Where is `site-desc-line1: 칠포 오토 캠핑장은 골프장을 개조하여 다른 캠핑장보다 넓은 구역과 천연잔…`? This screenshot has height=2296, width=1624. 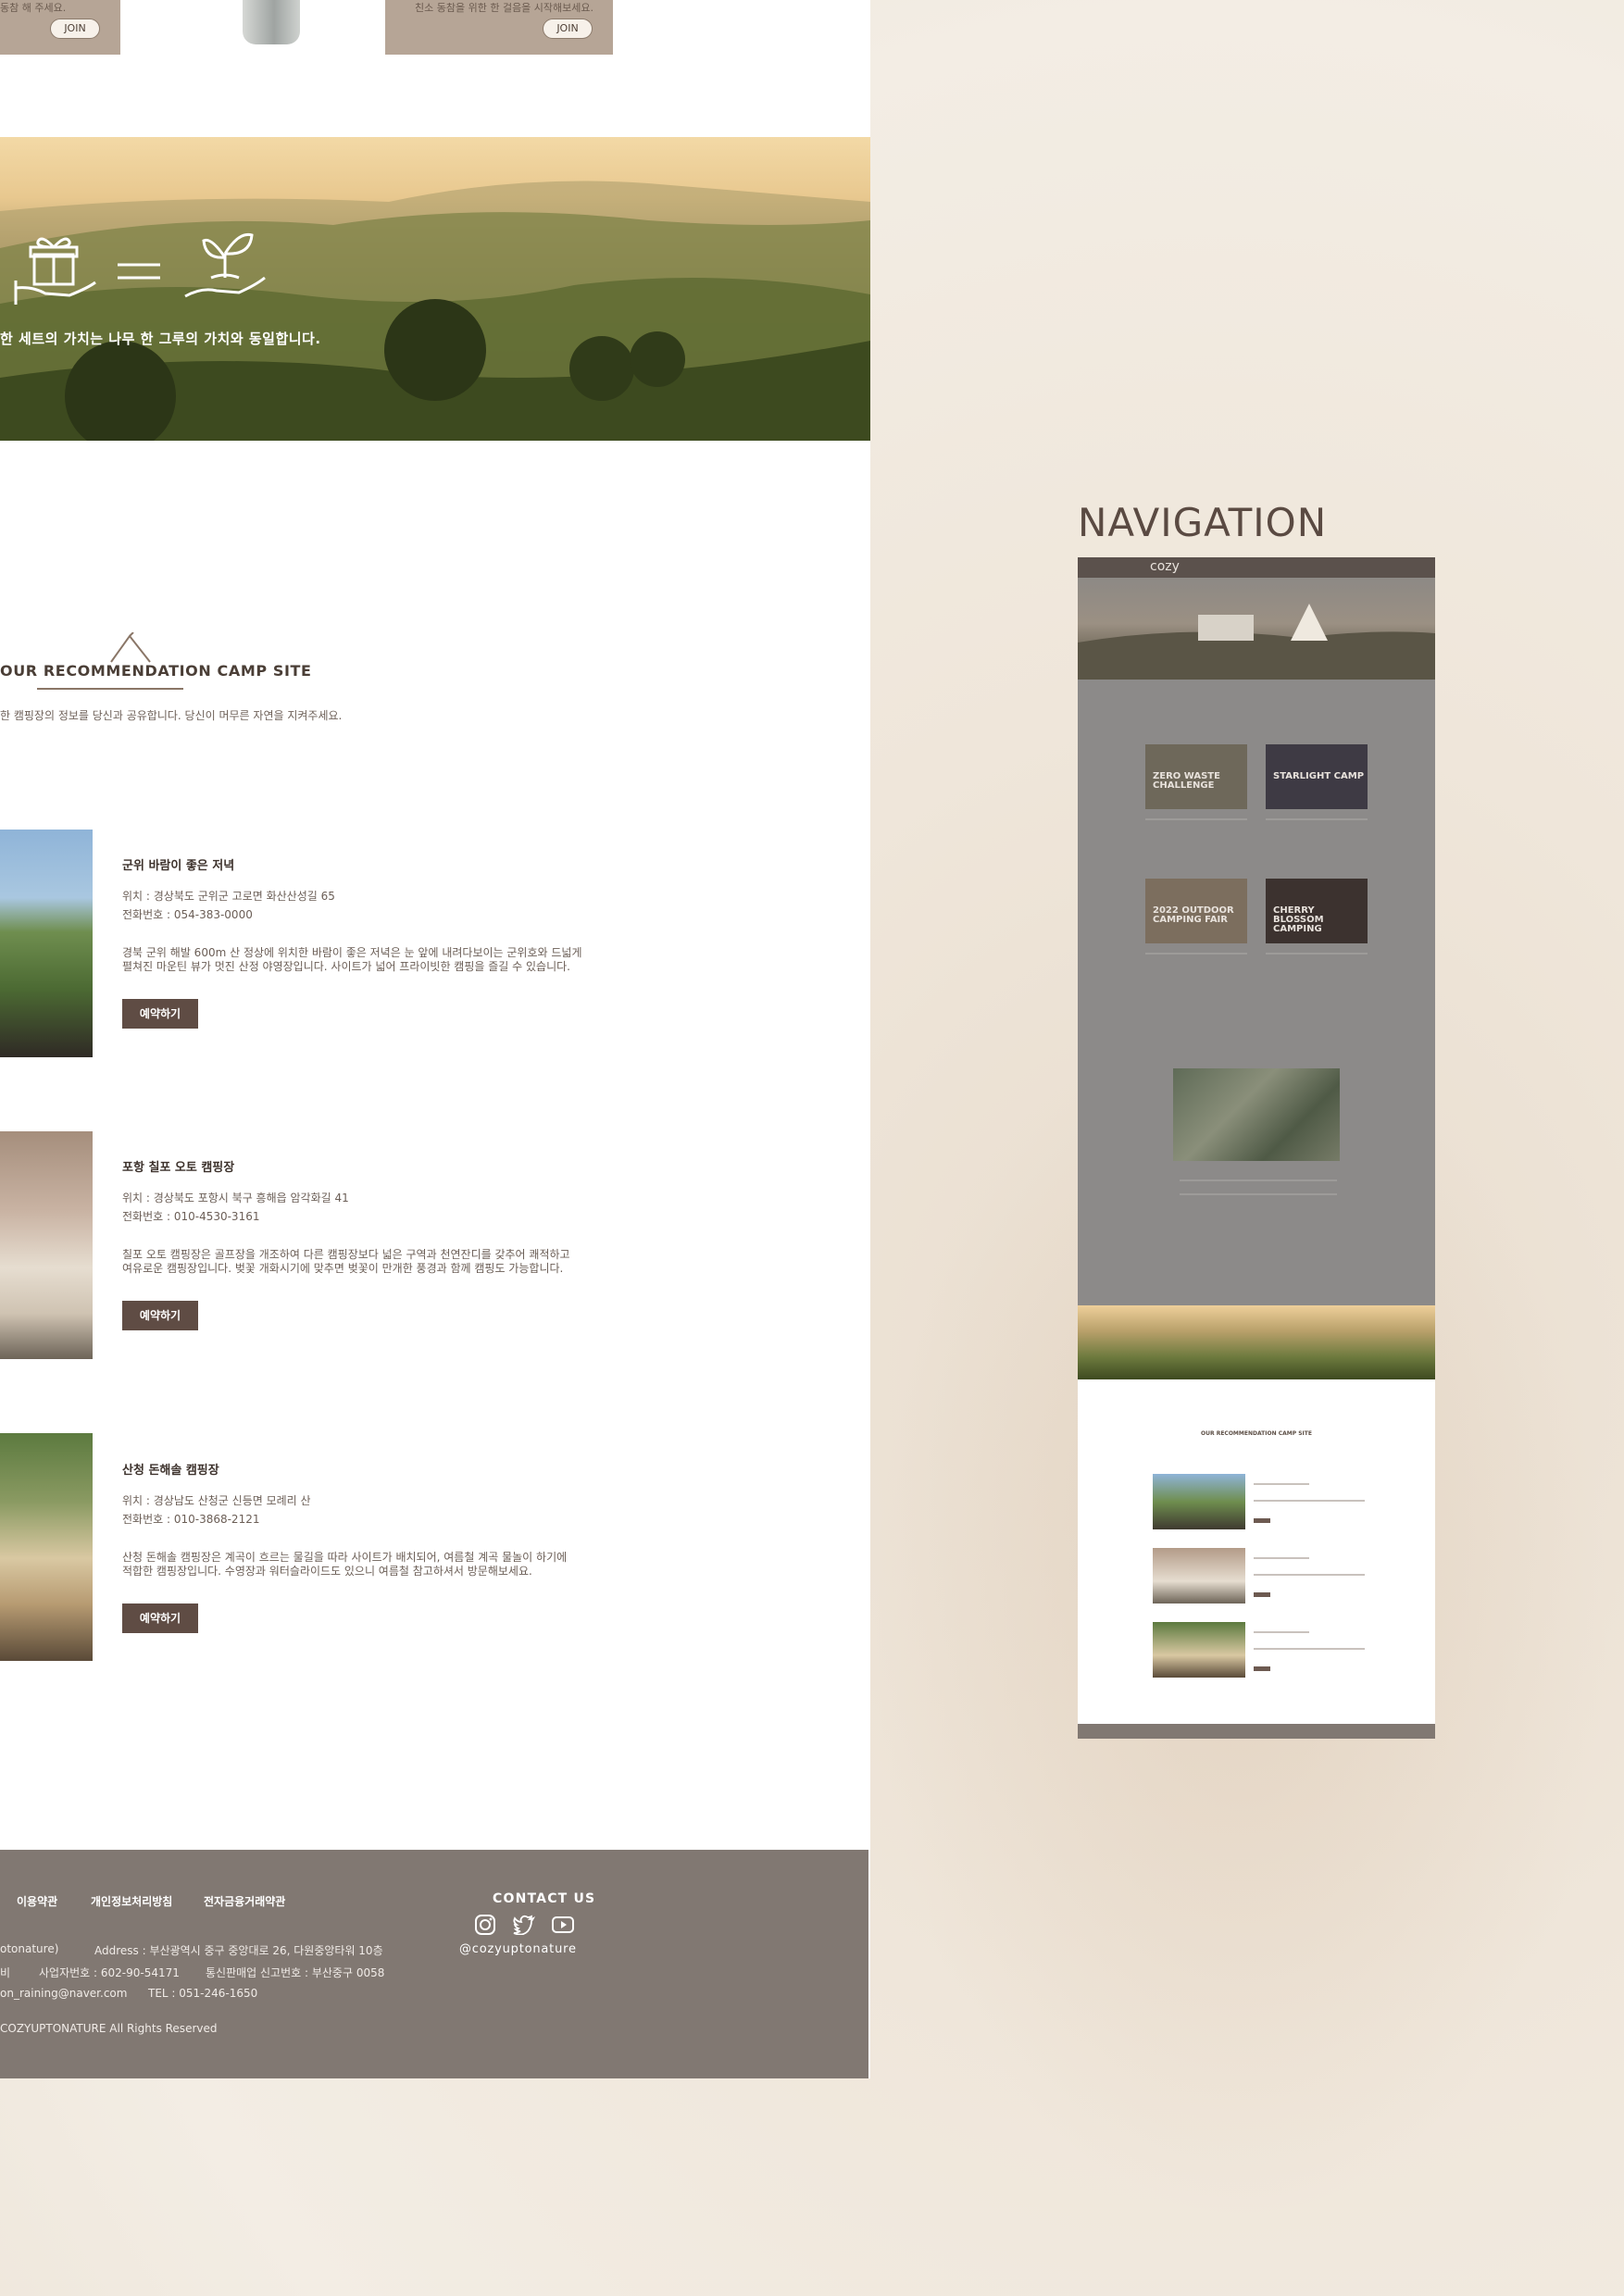
site-desc-line1: 칠포 오토 캠핑장은 골프장을 개조하여 다른 캠핑장보다 넓은 구역과 천연잔… is located at coordinates (346, 1254).